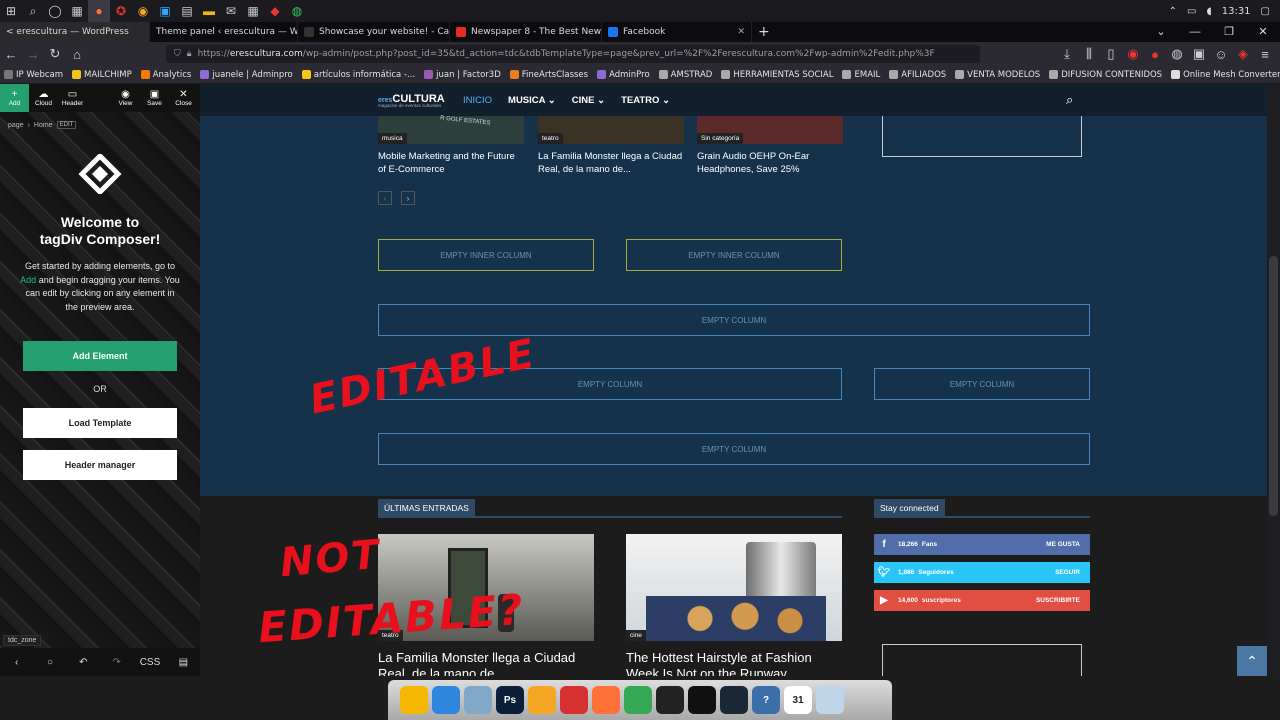 This screenshot has height=720, width=1280. I want to click on search-icon: ⌕, so click(1069, 100).